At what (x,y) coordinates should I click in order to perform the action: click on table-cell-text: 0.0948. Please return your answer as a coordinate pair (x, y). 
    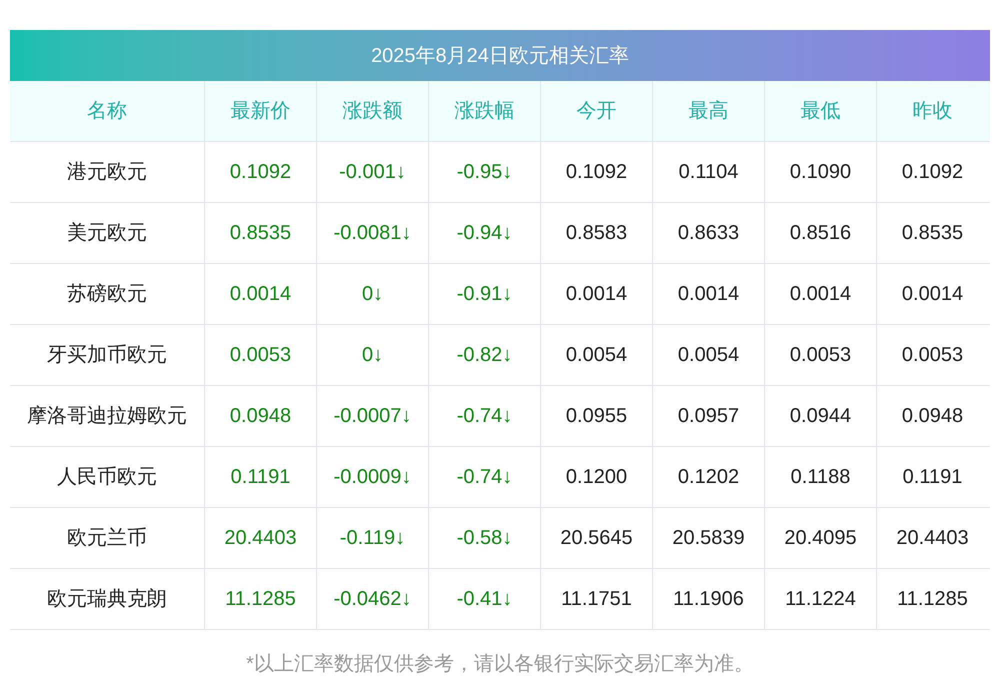
    Looking at the image, I should click on (932, 416).